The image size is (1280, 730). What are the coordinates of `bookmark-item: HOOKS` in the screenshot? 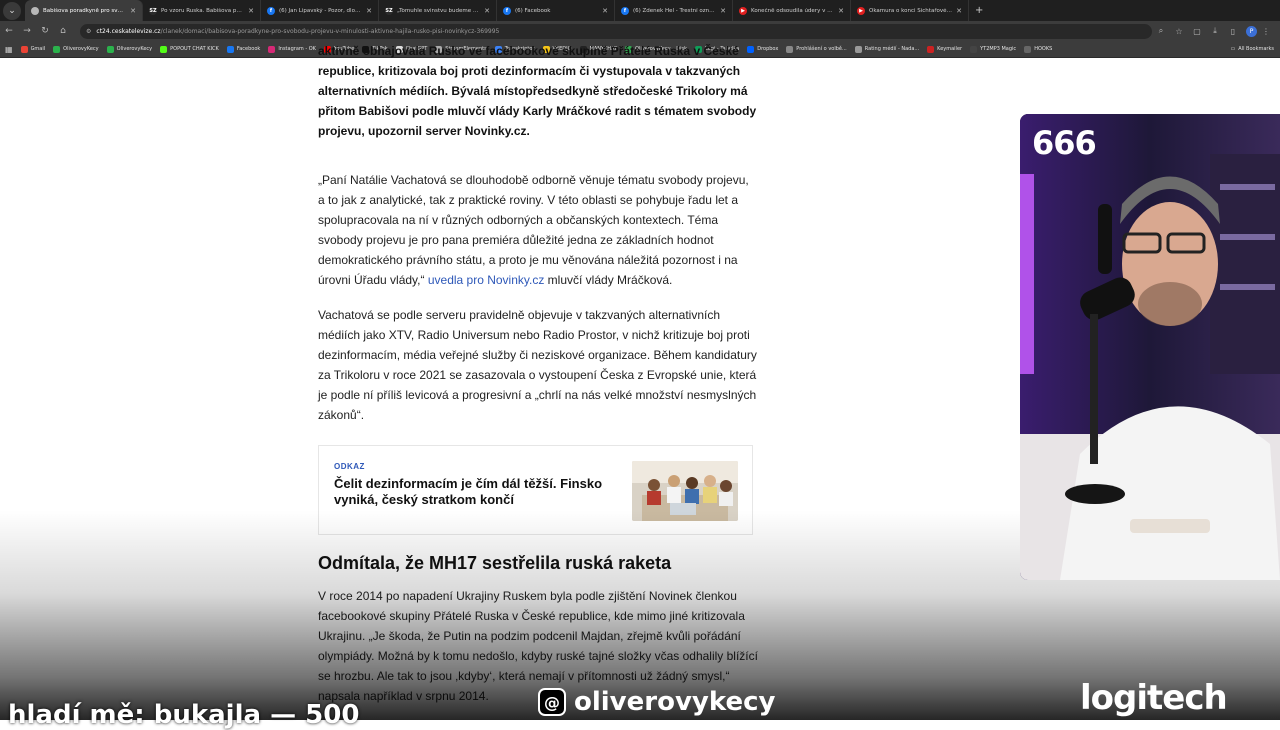 It's located at (1038, 49).